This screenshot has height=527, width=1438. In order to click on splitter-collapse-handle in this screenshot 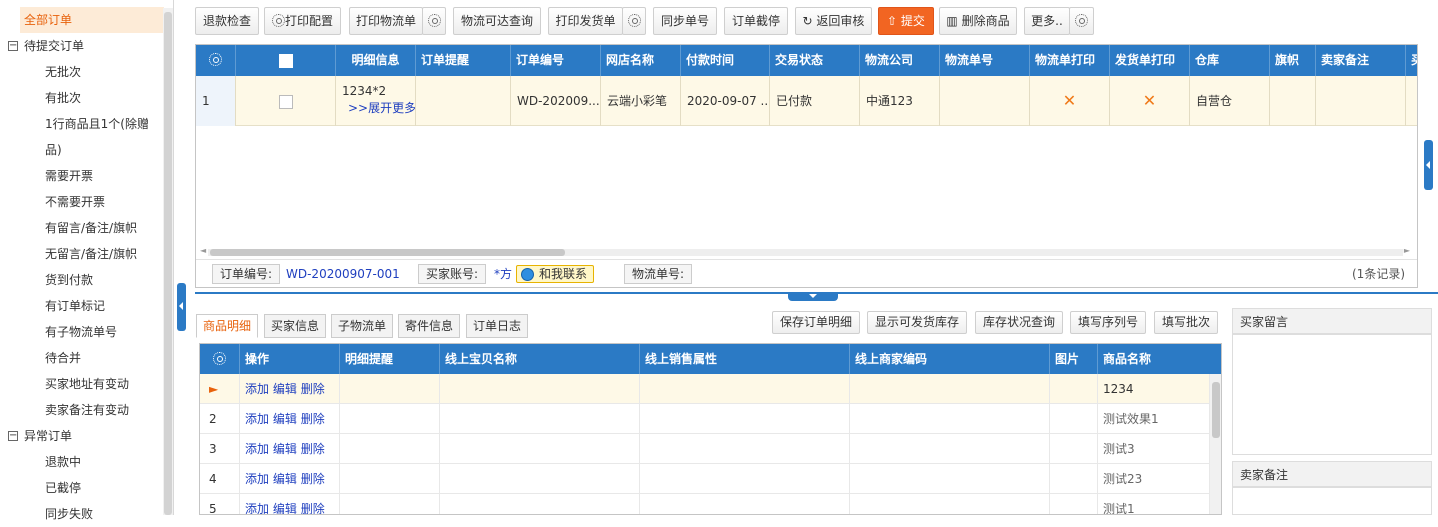, I will do `click(813, 296)`.